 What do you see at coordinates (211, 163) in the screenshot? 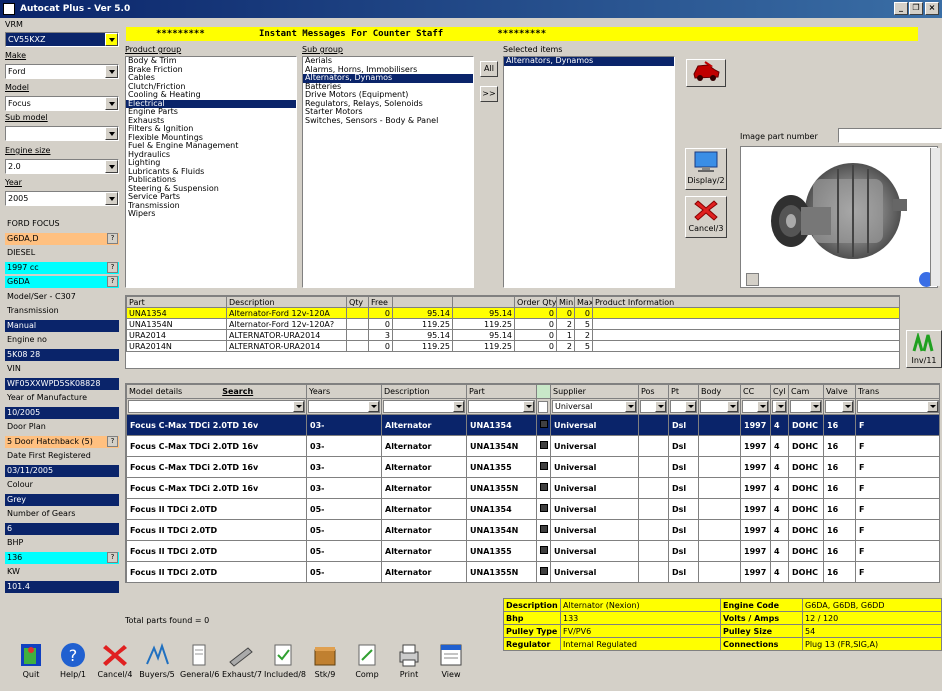
I see `list-item: Lighting` at bounding box center [211, 163].